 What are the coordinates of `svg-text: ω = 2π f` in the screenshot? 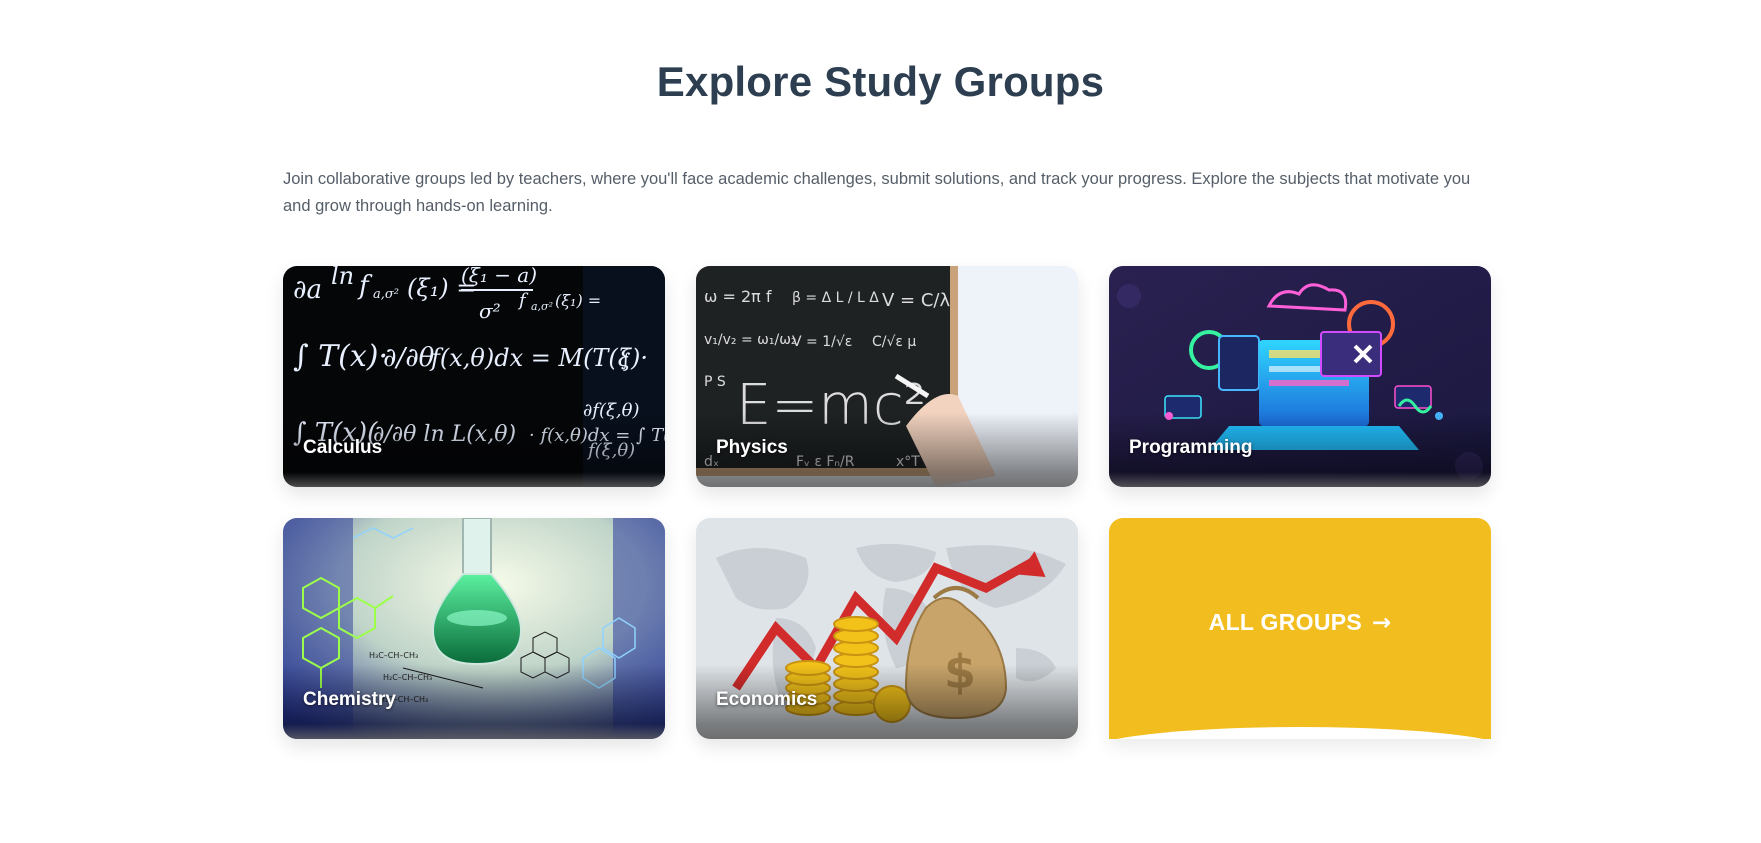 It's located at (738, 296).